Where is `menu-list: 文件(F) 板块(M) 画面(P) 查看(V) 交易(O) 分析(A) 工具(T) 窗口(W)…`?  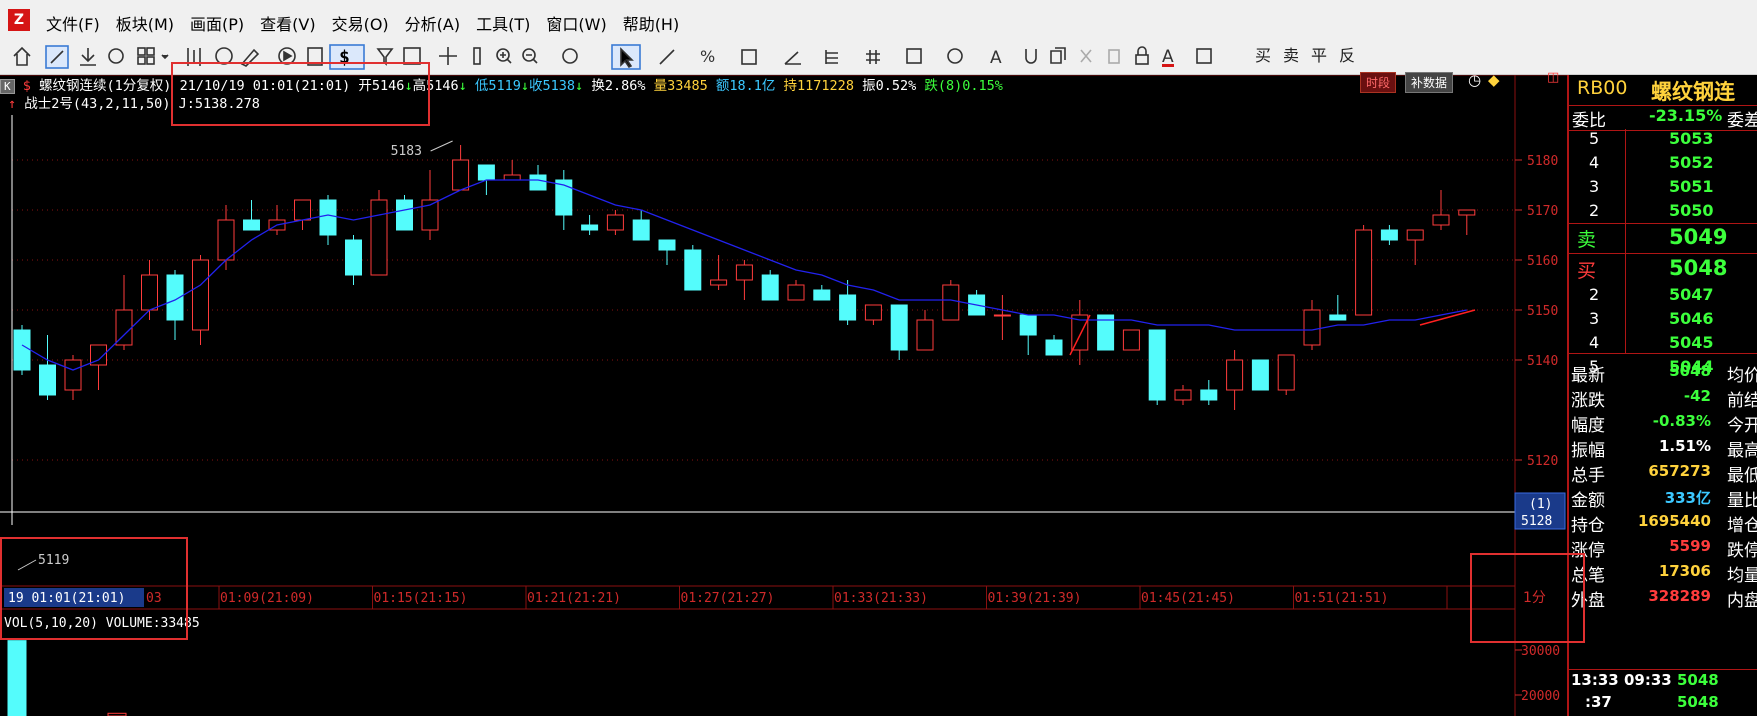 menu-list: 文件(F) 板块(M) 画面(P) 查看(V) 交易(O) 分析(A) 工具(T) 窗口(W)… is located at coordinates (362, 23).